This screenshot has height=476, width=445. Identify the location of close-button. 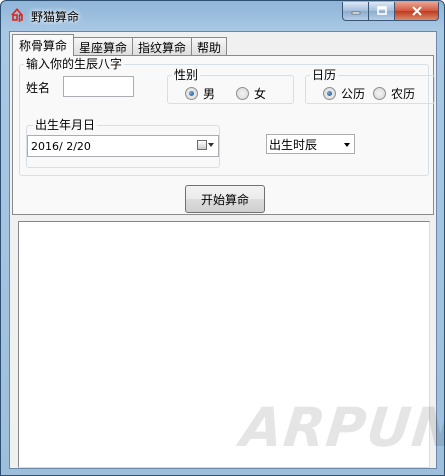
(416, 11).